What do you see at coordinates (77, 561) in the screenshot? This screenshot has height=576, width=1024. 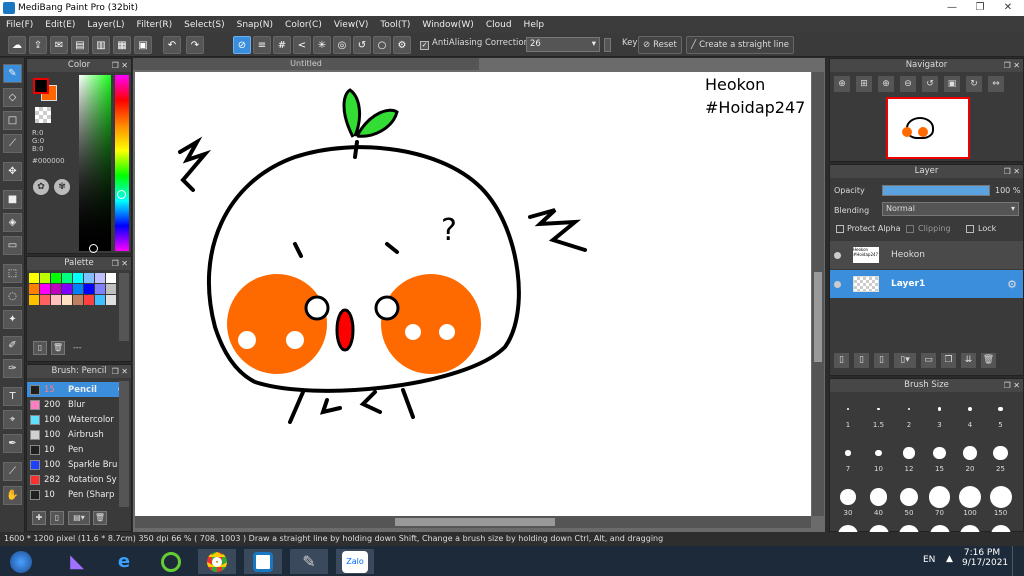 I see `visual-studio-icon: ◣` at bounding box center [77, 561].